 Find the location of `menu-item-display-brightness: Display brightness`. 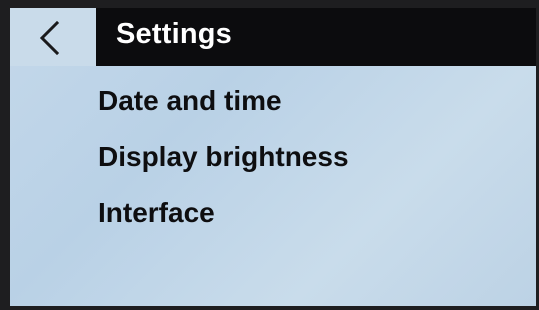

menu-item-display-brightness: Display brightness is located at coordinates (223, 157).